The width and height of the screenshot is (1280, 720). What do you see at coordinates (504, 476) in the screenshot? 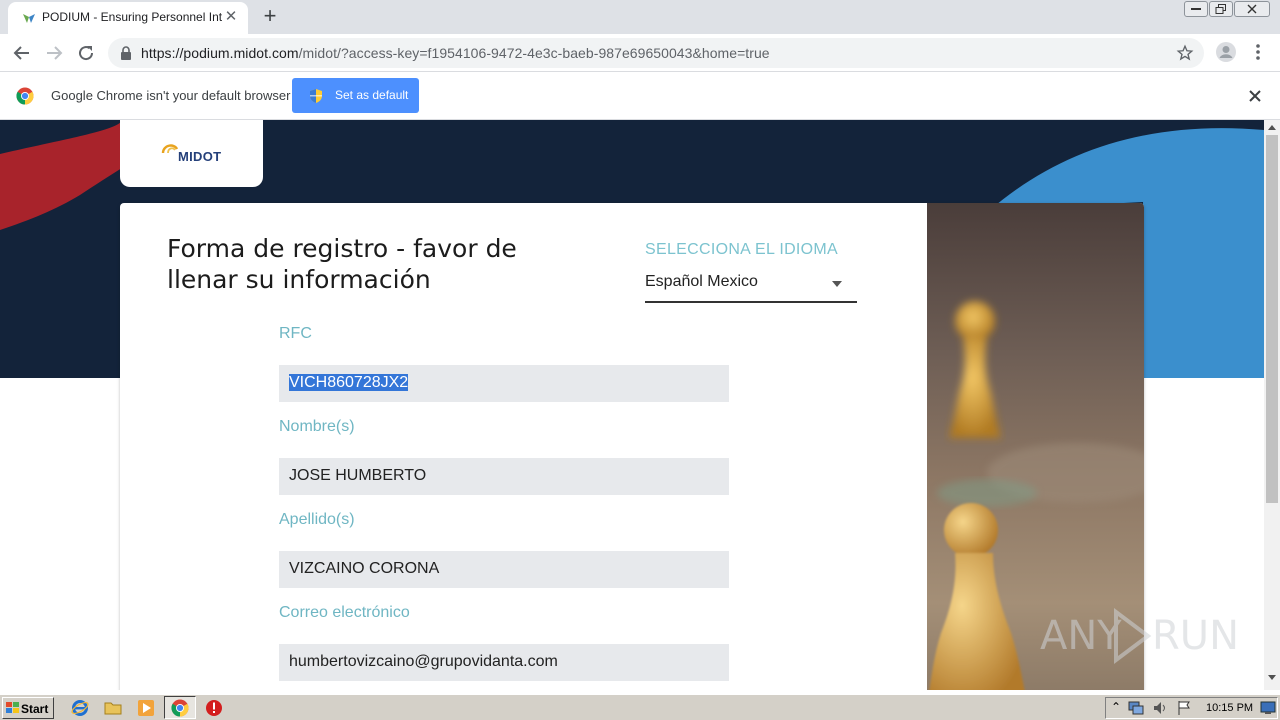
I see `nombres-input: JOSE HUMBERTO` at bounding box center [504, 476].